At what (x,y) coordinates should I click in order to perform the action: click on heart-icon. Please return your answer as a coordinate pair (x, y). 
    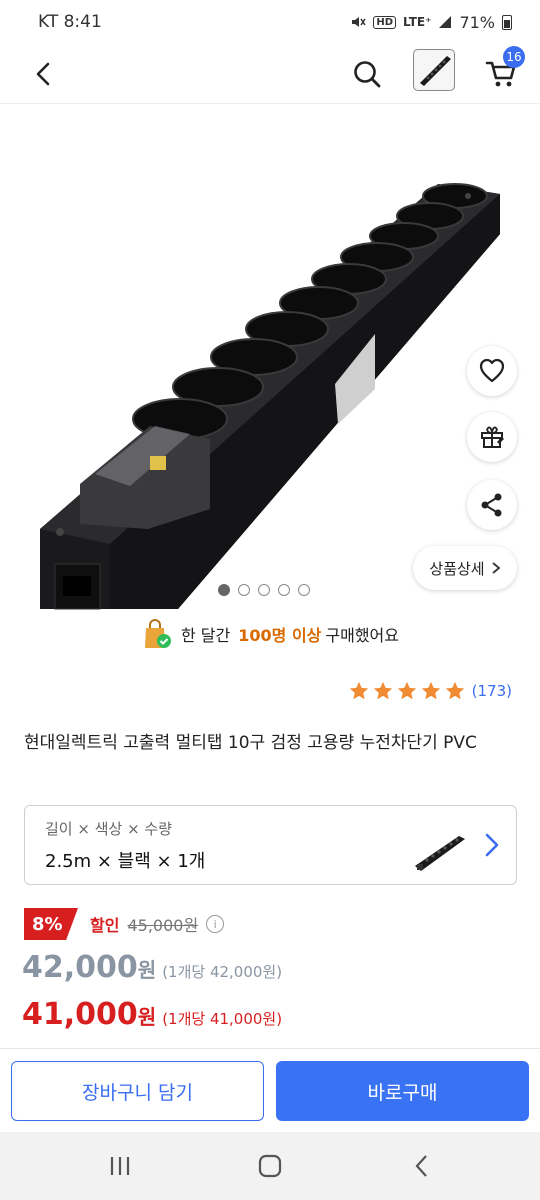
    Looking at the image, I should click on (492, 370).